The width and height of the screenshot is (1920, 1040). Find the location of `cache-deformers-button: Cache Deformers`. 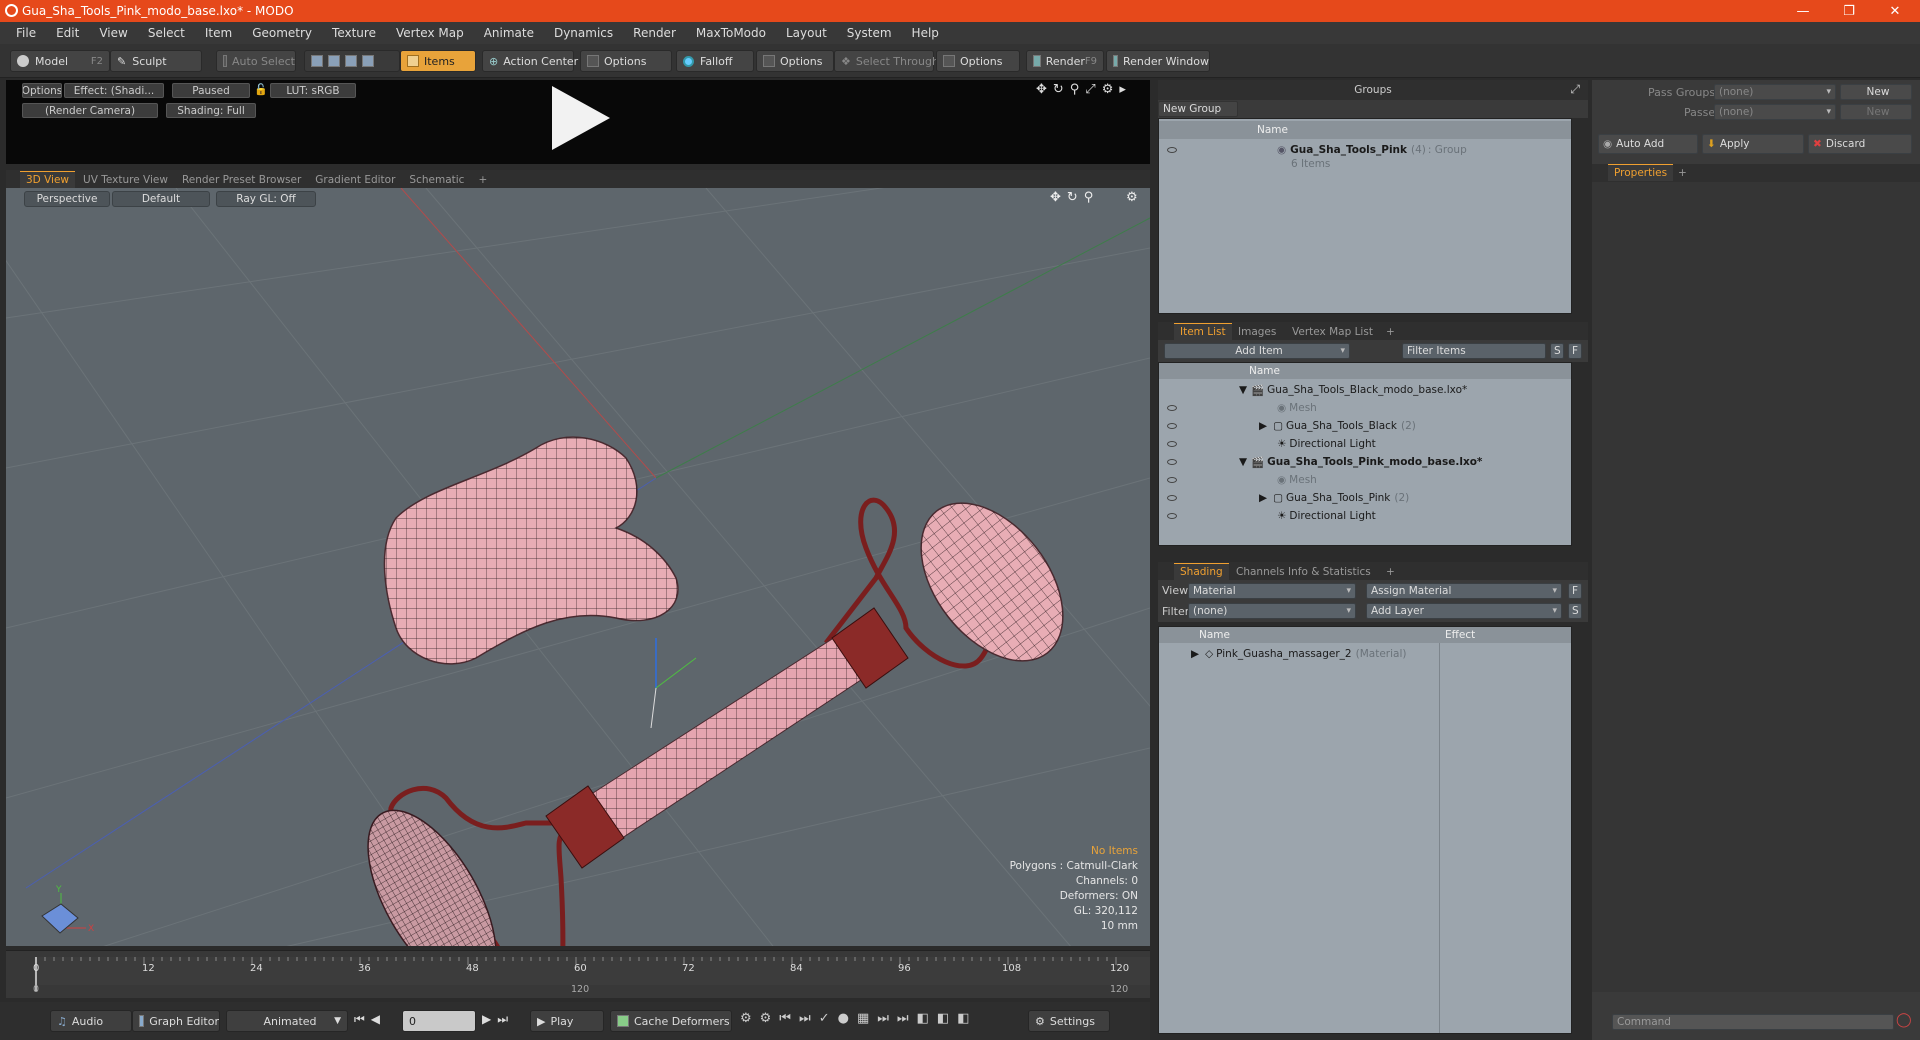

cache-deformers-button: Cache Deformers is located at coordinates (671, 1021).